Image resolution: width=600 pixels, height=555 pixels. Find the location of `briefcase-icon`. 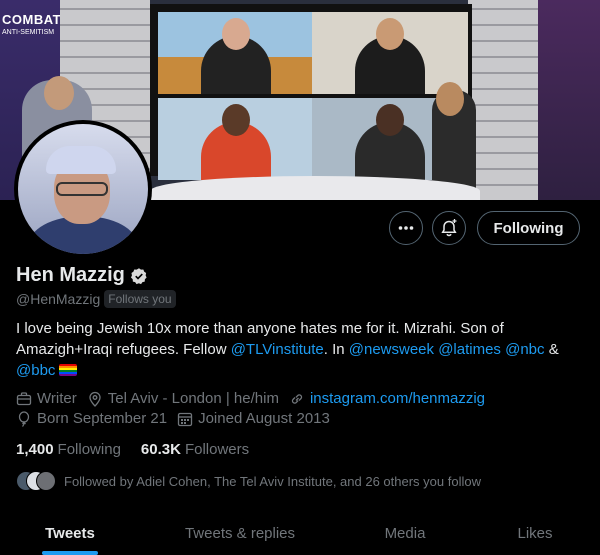

briefcase-icon is located at coordinates (24, 398).